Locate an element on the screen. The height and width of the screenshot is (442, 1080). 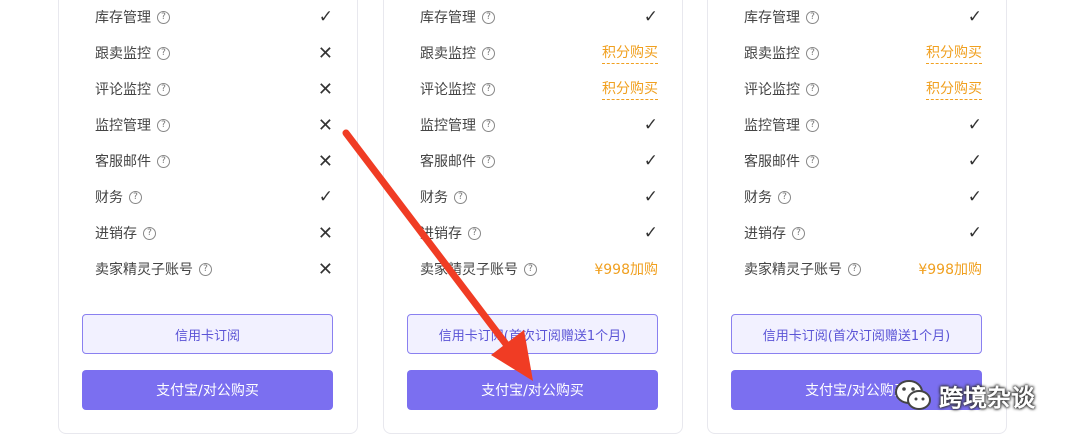
feature-row: 监控管理? ✕ is located at coordinates (214, 125).